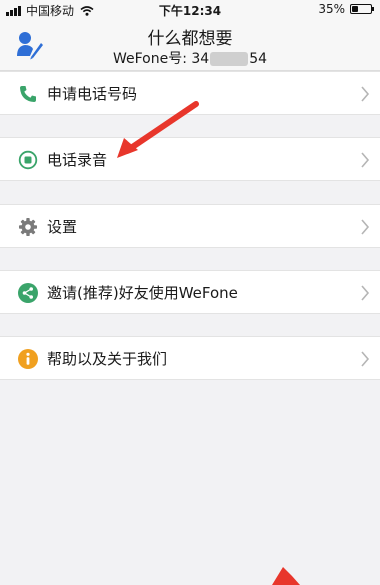 The width and height of the screenshot is (380, 585). I want to click on menu-item-help-about: 帮助以及关于我们, so click(190, 358).